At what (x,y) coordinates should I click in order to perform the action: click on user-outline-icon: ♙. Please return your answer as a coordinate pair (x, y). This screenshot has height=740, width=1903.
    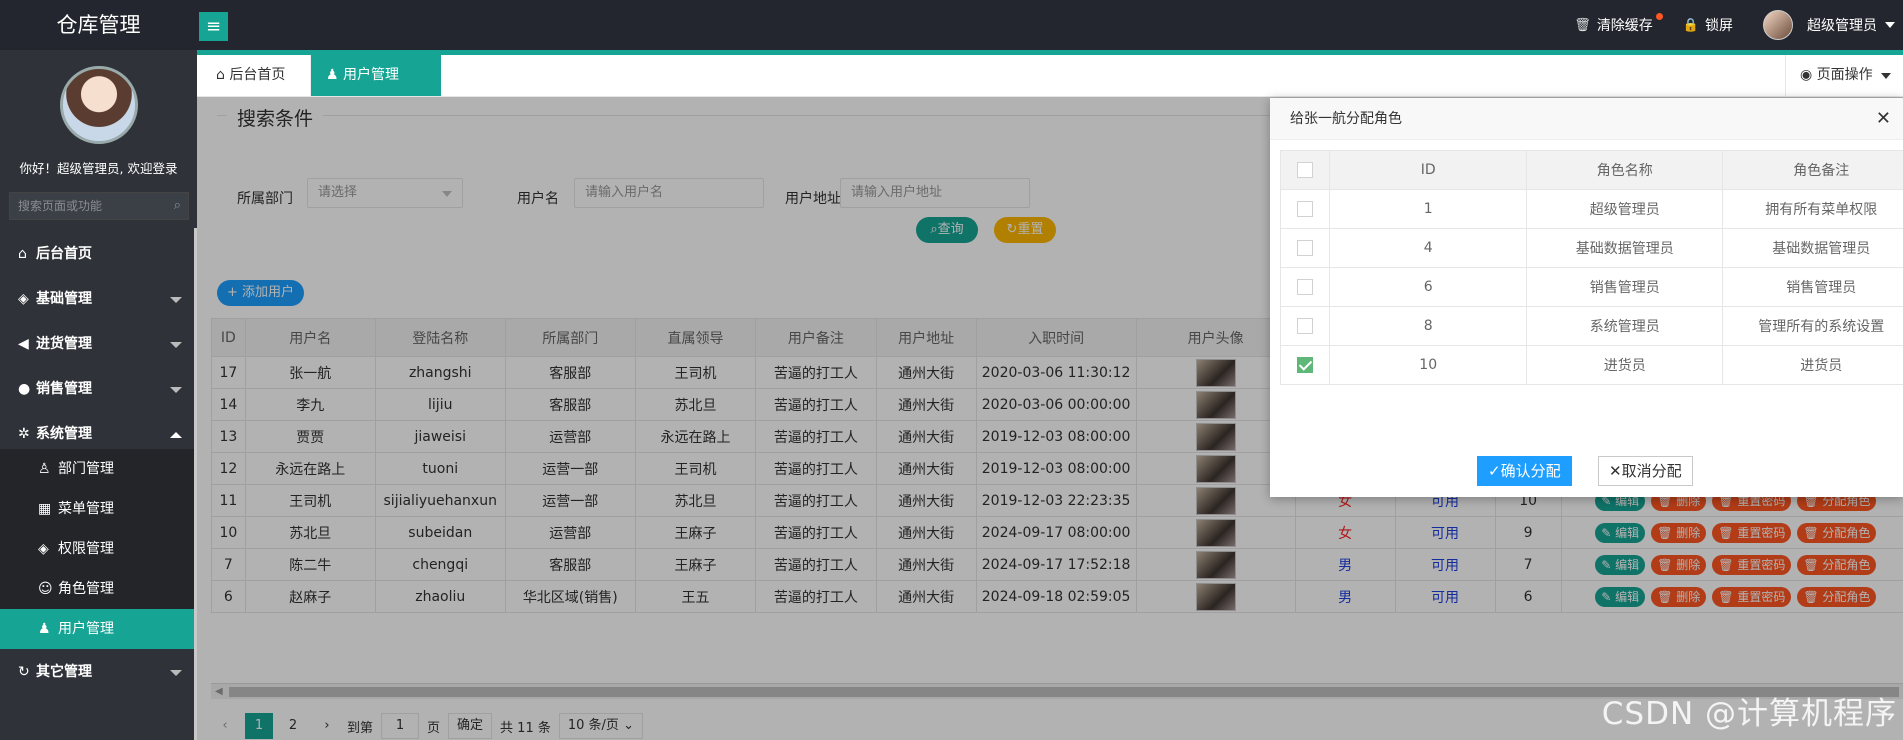
    Looking at the image, I should click on (44, 469).